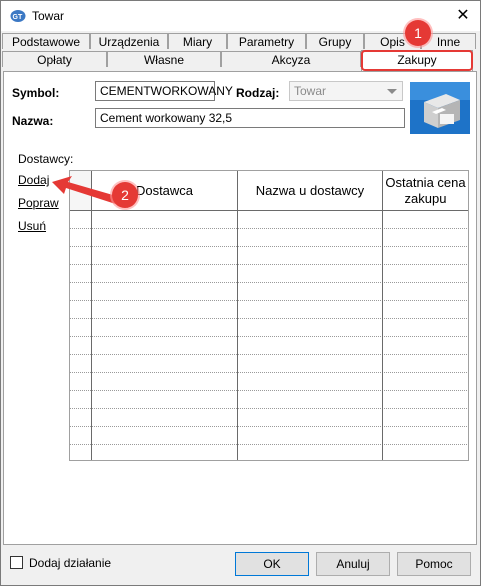 The image size is (481, 586). I want to click on help-button: Pomoc, so click(434, 564).